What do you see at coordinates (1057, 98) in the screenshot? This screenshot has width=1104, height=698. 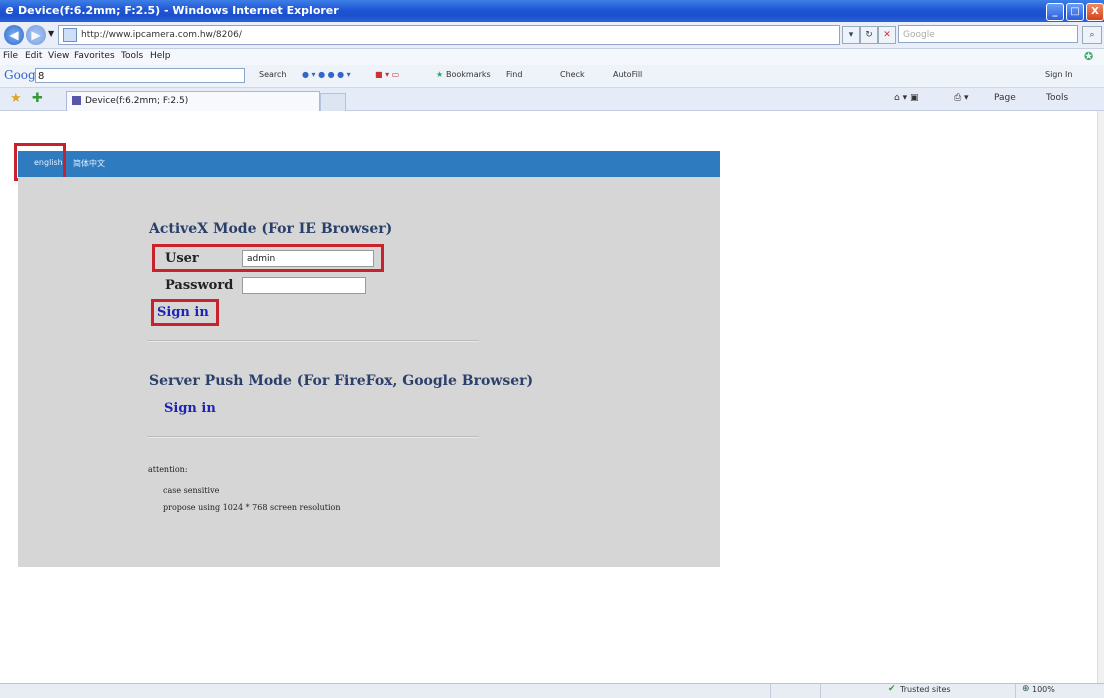 I see `tools-menu: Tools` at bounding box center [1057, 98].